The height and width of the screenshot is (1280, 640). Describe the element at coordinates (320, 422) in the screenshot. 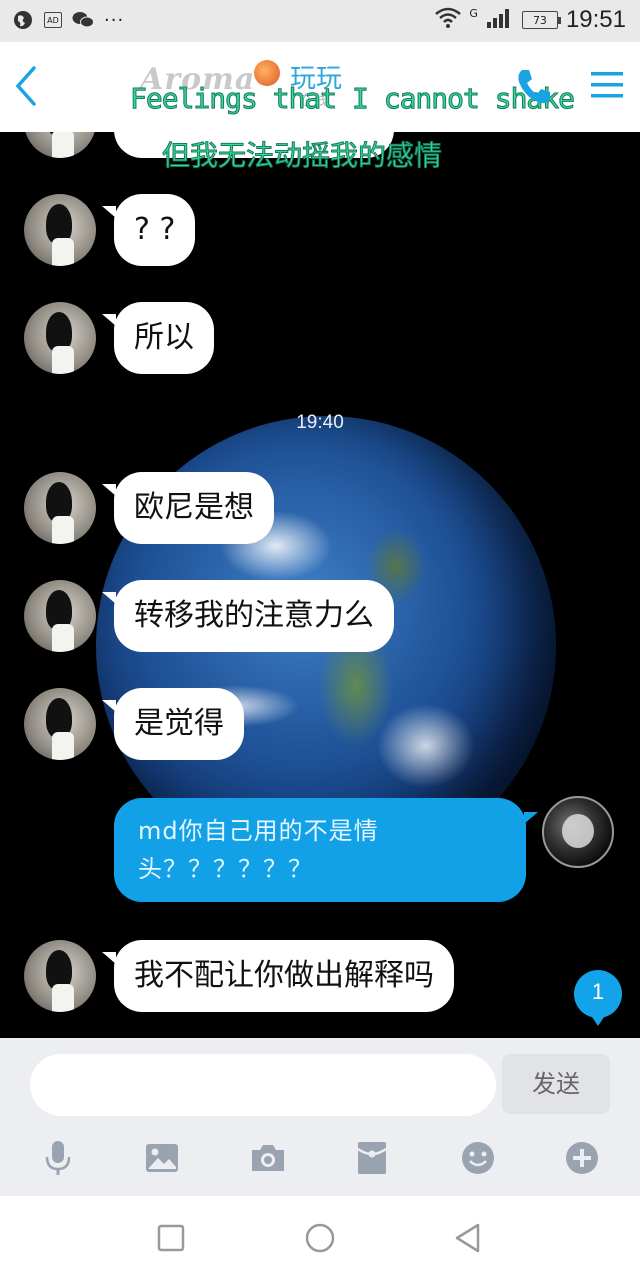

I see `message-timestamp: 19:40` at that location.